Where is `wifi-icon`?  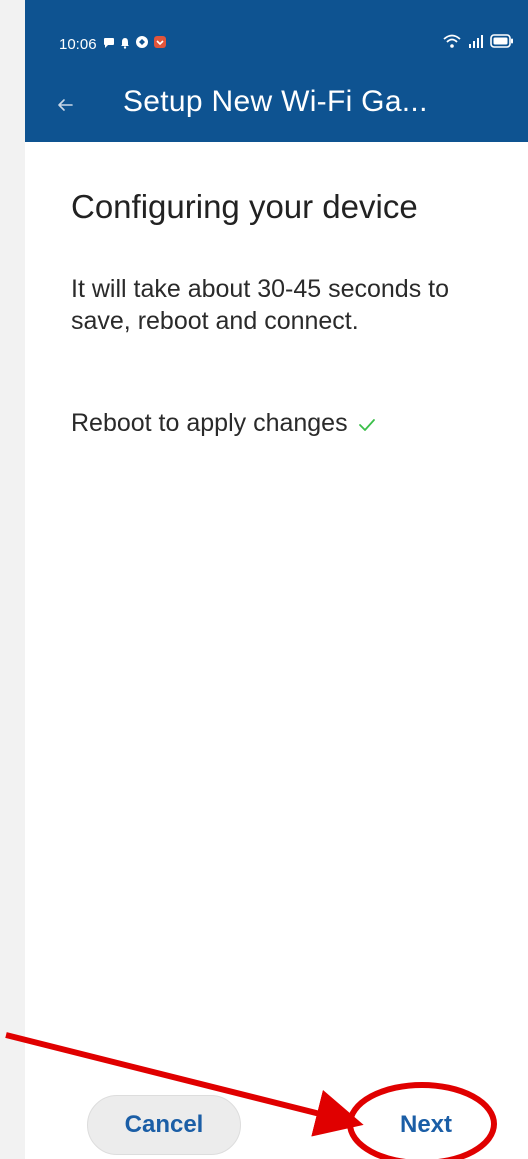 wifi-icon is located at coordinates (452, 43).